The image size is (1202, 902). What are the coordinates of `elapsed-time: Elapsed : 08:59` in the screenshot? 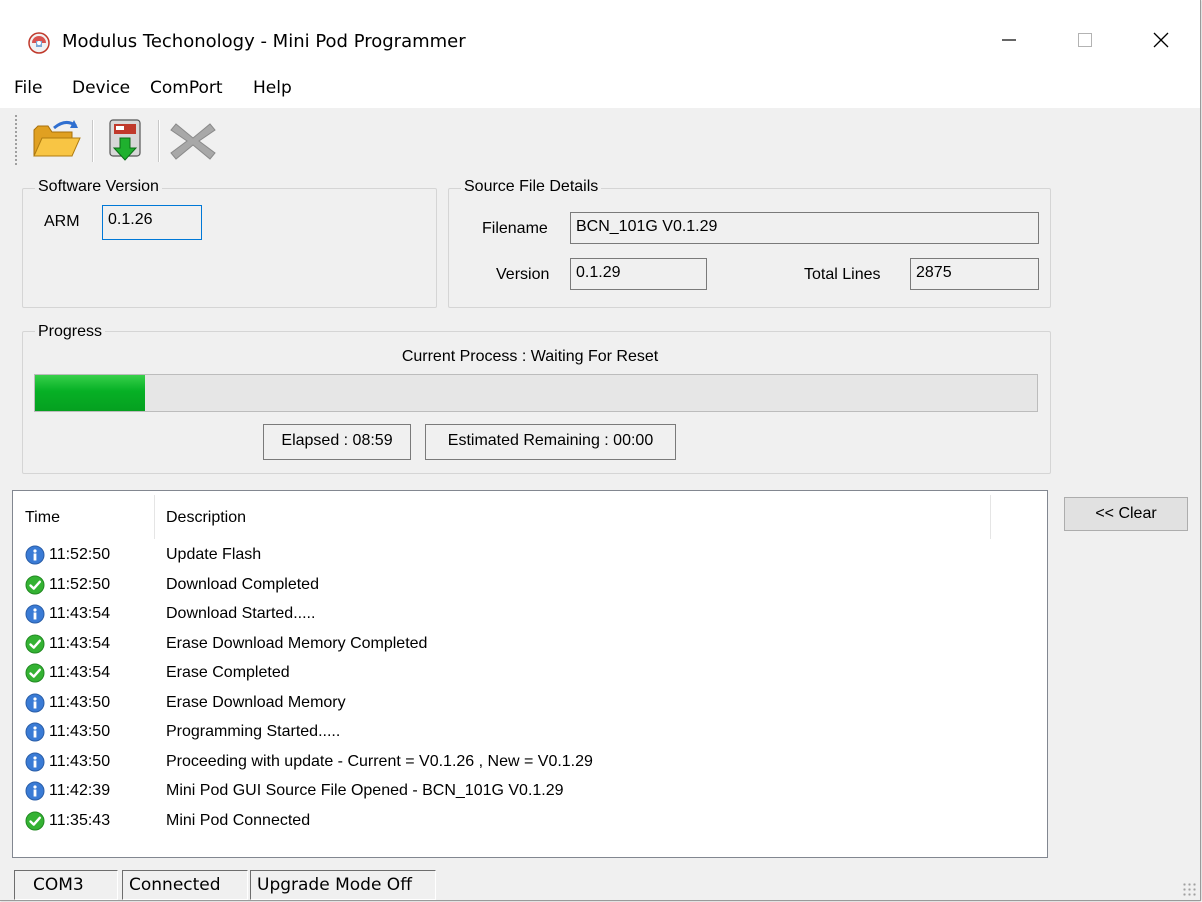 It's located at (337, 442).